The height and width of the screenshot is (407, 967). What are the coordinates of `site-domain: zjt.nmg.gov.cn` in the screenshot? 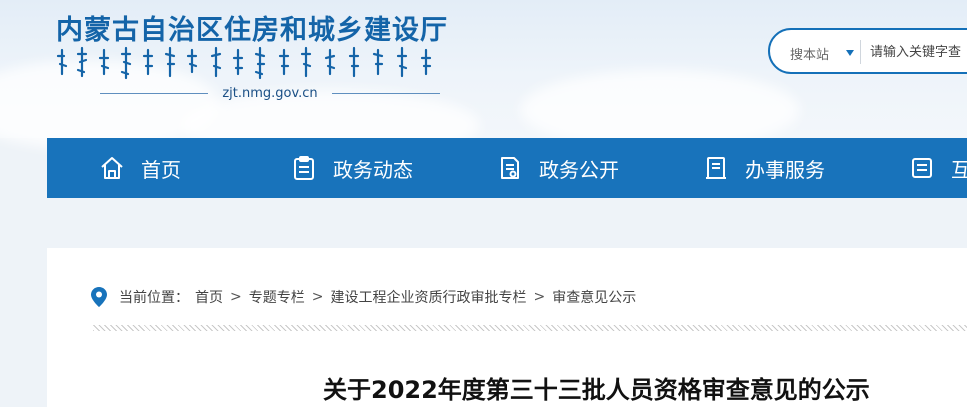 It's located at (270, 93).